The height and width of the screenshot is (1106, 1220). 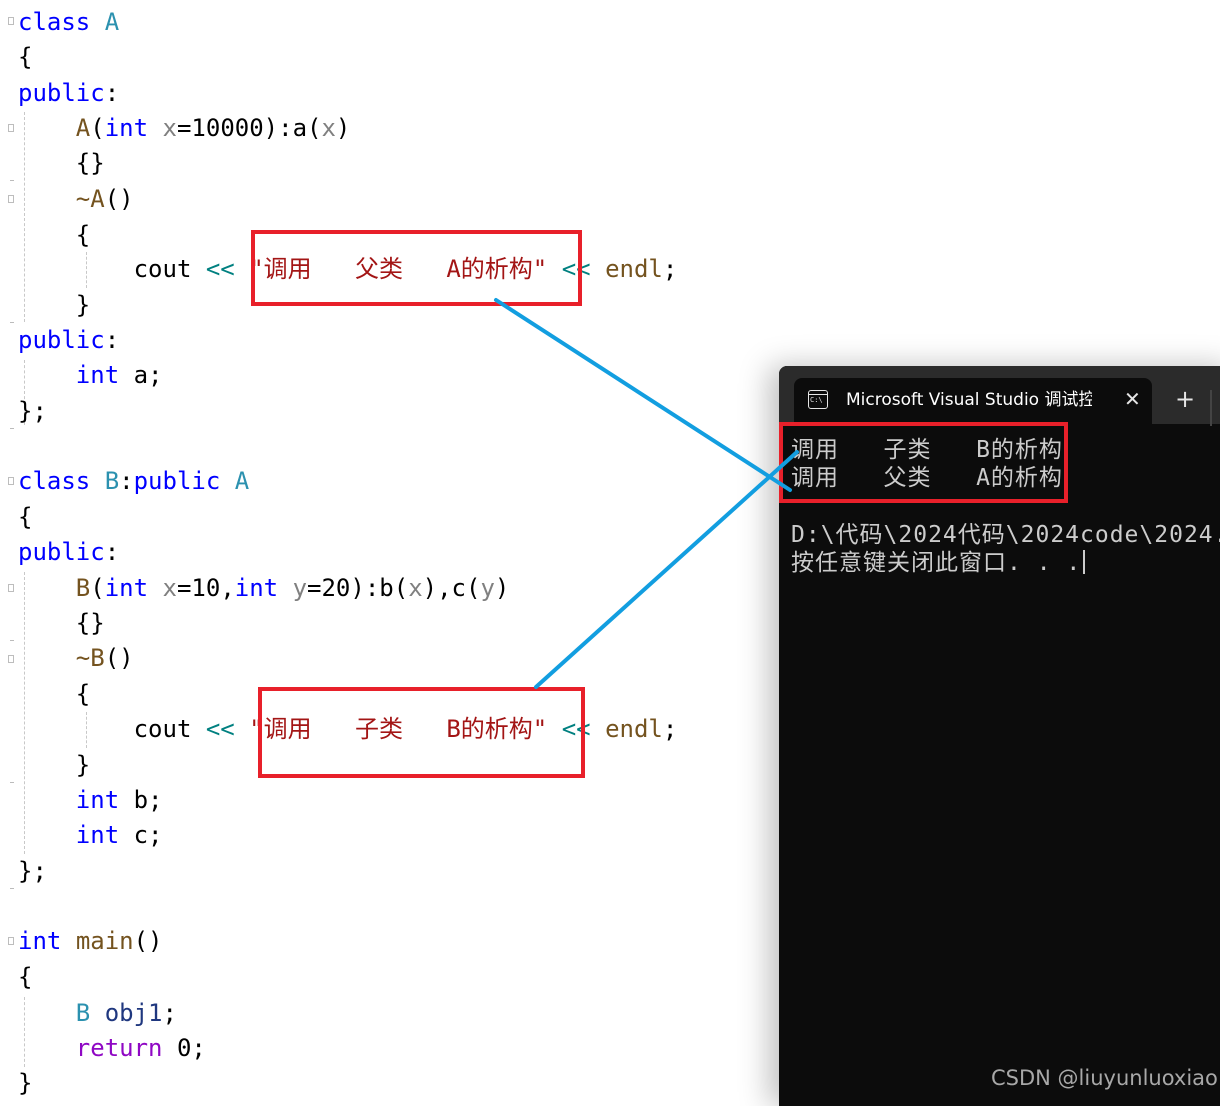 I want to click on connector-line-parent, so click(x=643, y=395).